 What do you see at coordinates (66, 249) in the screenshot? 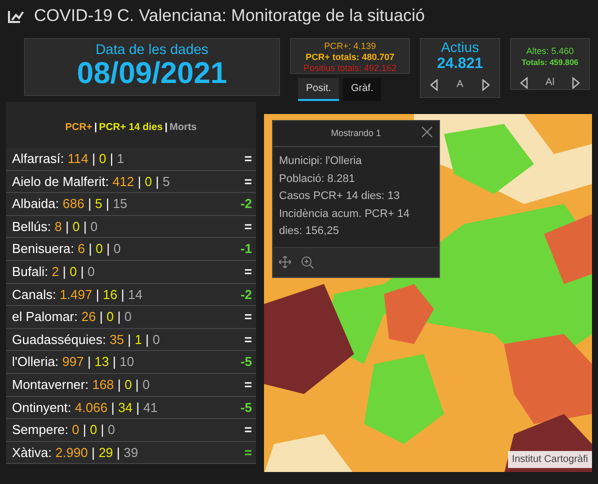
I see `municipality-stats: Benisuera: 6 | 0 | 0` at bounding box center [66, 249].